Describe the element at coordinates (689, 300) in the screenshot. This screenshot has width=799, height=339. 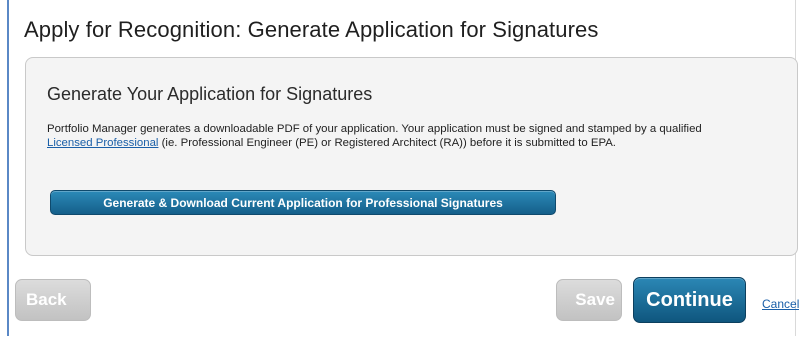
I see `continue-button: Continue` at that location.